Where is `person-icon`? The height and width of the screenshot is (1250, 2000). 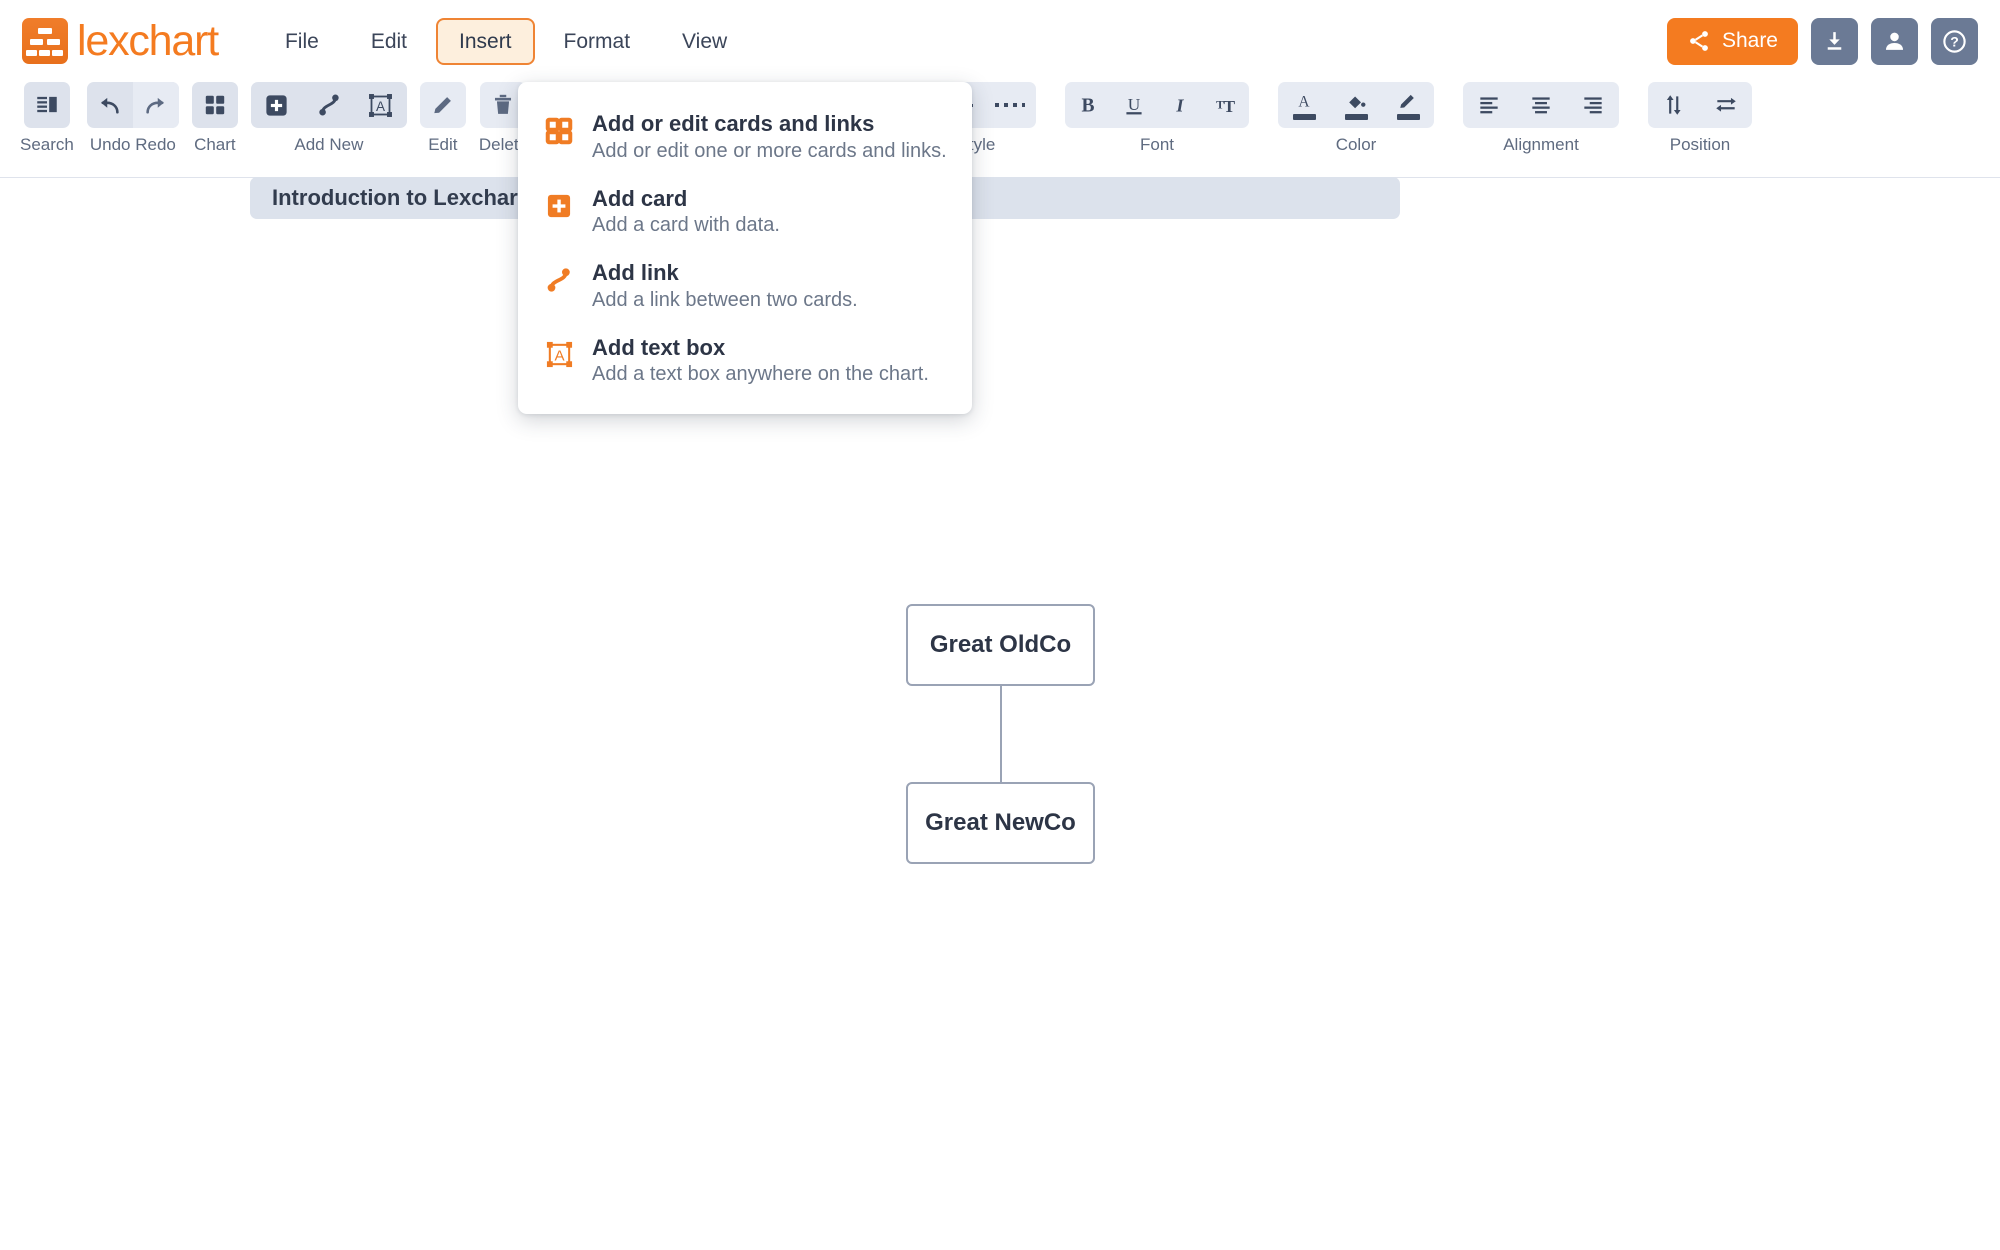
person-icon is located at coordinates (1894, 41).